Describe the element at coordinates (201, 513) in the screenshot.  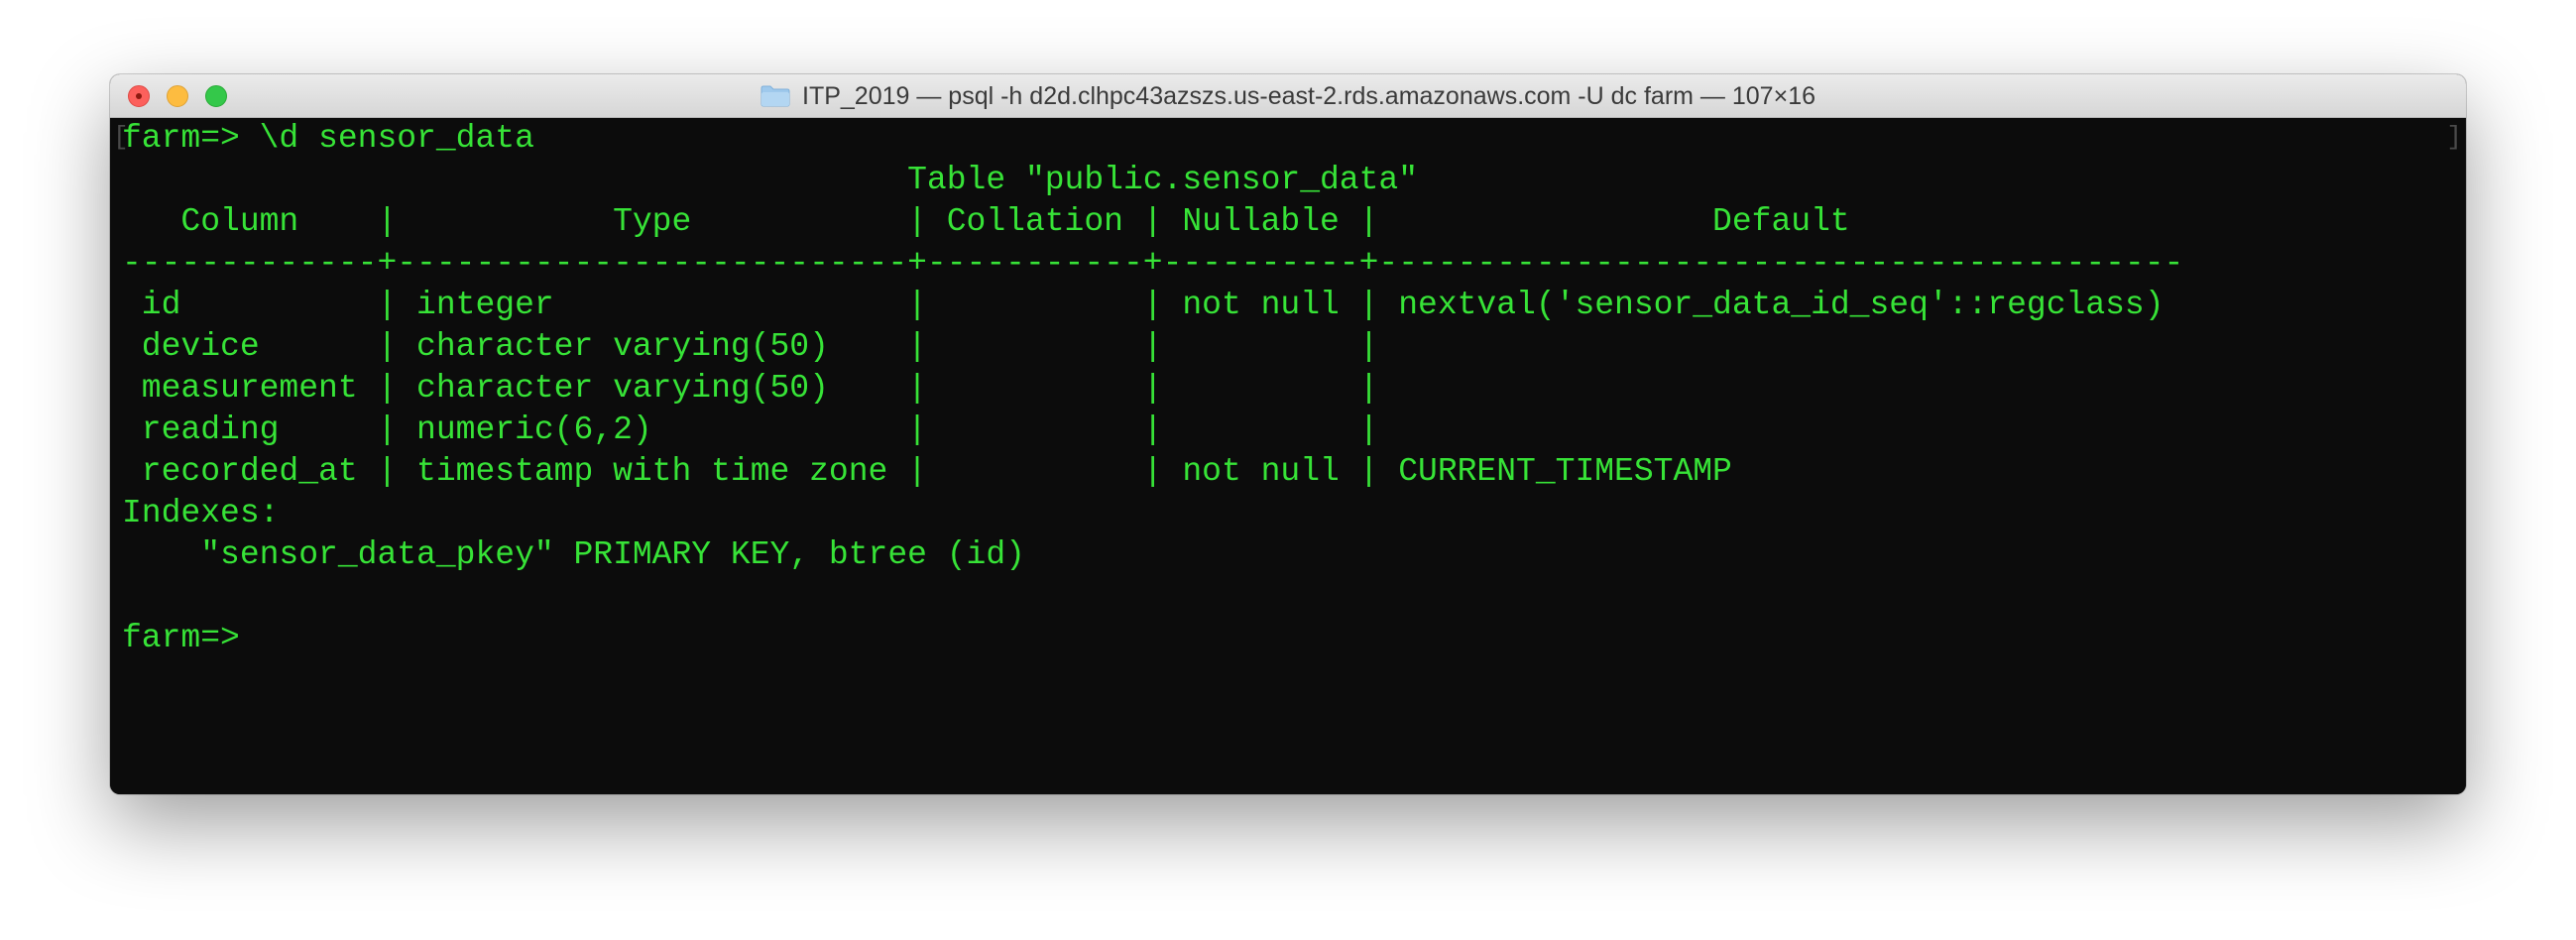
I see `indexes-heading-line: Indexes:` at that location.